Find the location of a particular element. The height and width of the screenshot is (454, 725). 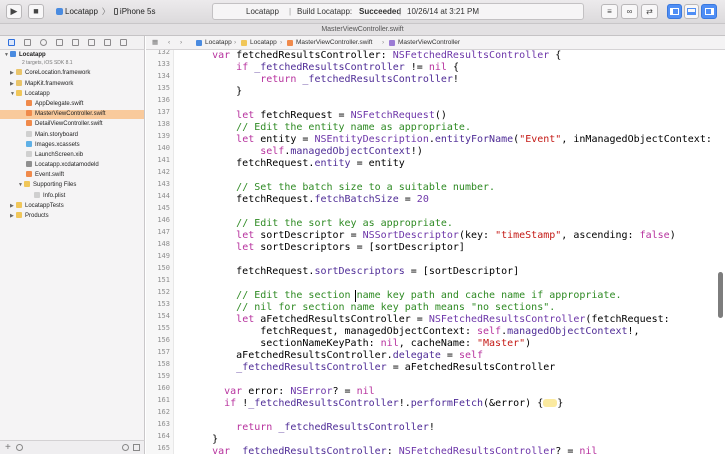

nav-item: ▶ LocatappTests is located at coordinates (37, 206).